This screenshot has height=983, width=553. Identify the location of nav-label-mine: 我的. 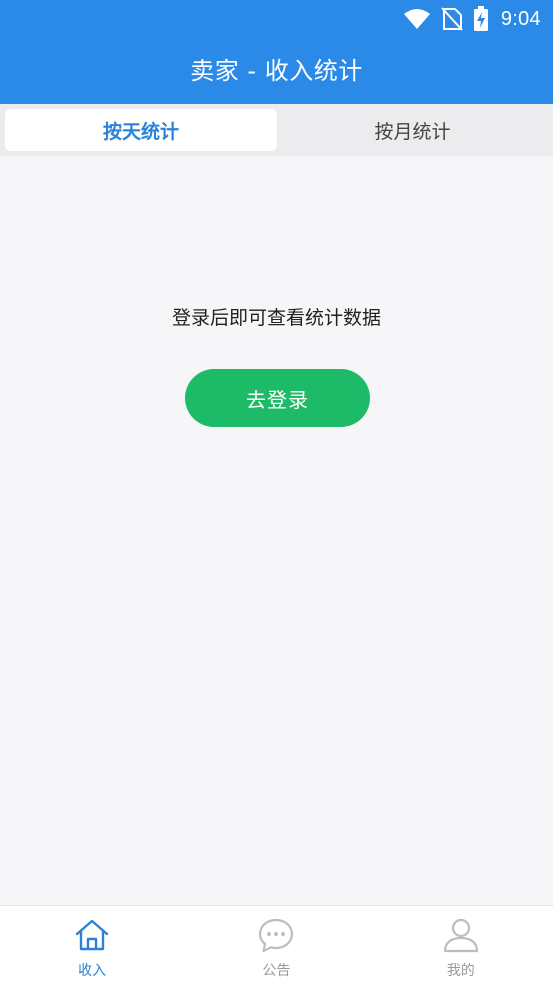
(460, 971).